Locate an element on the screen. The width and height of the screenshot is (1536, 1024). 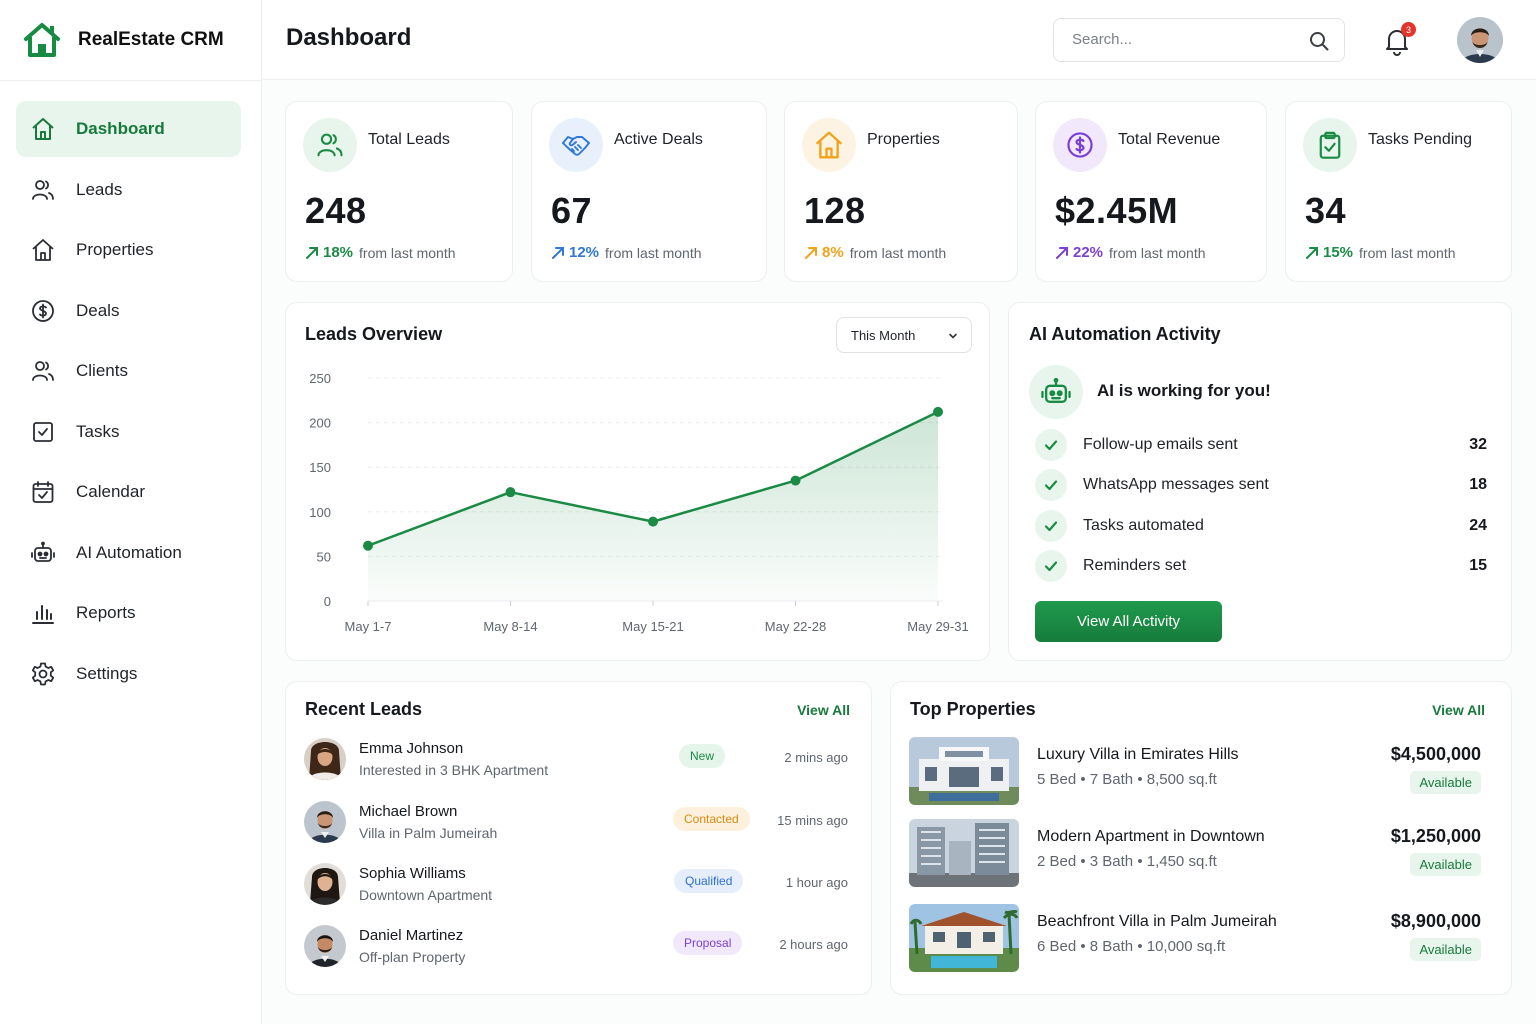
lead-interest: Off-plan Property is located at coordinates (412, 957).